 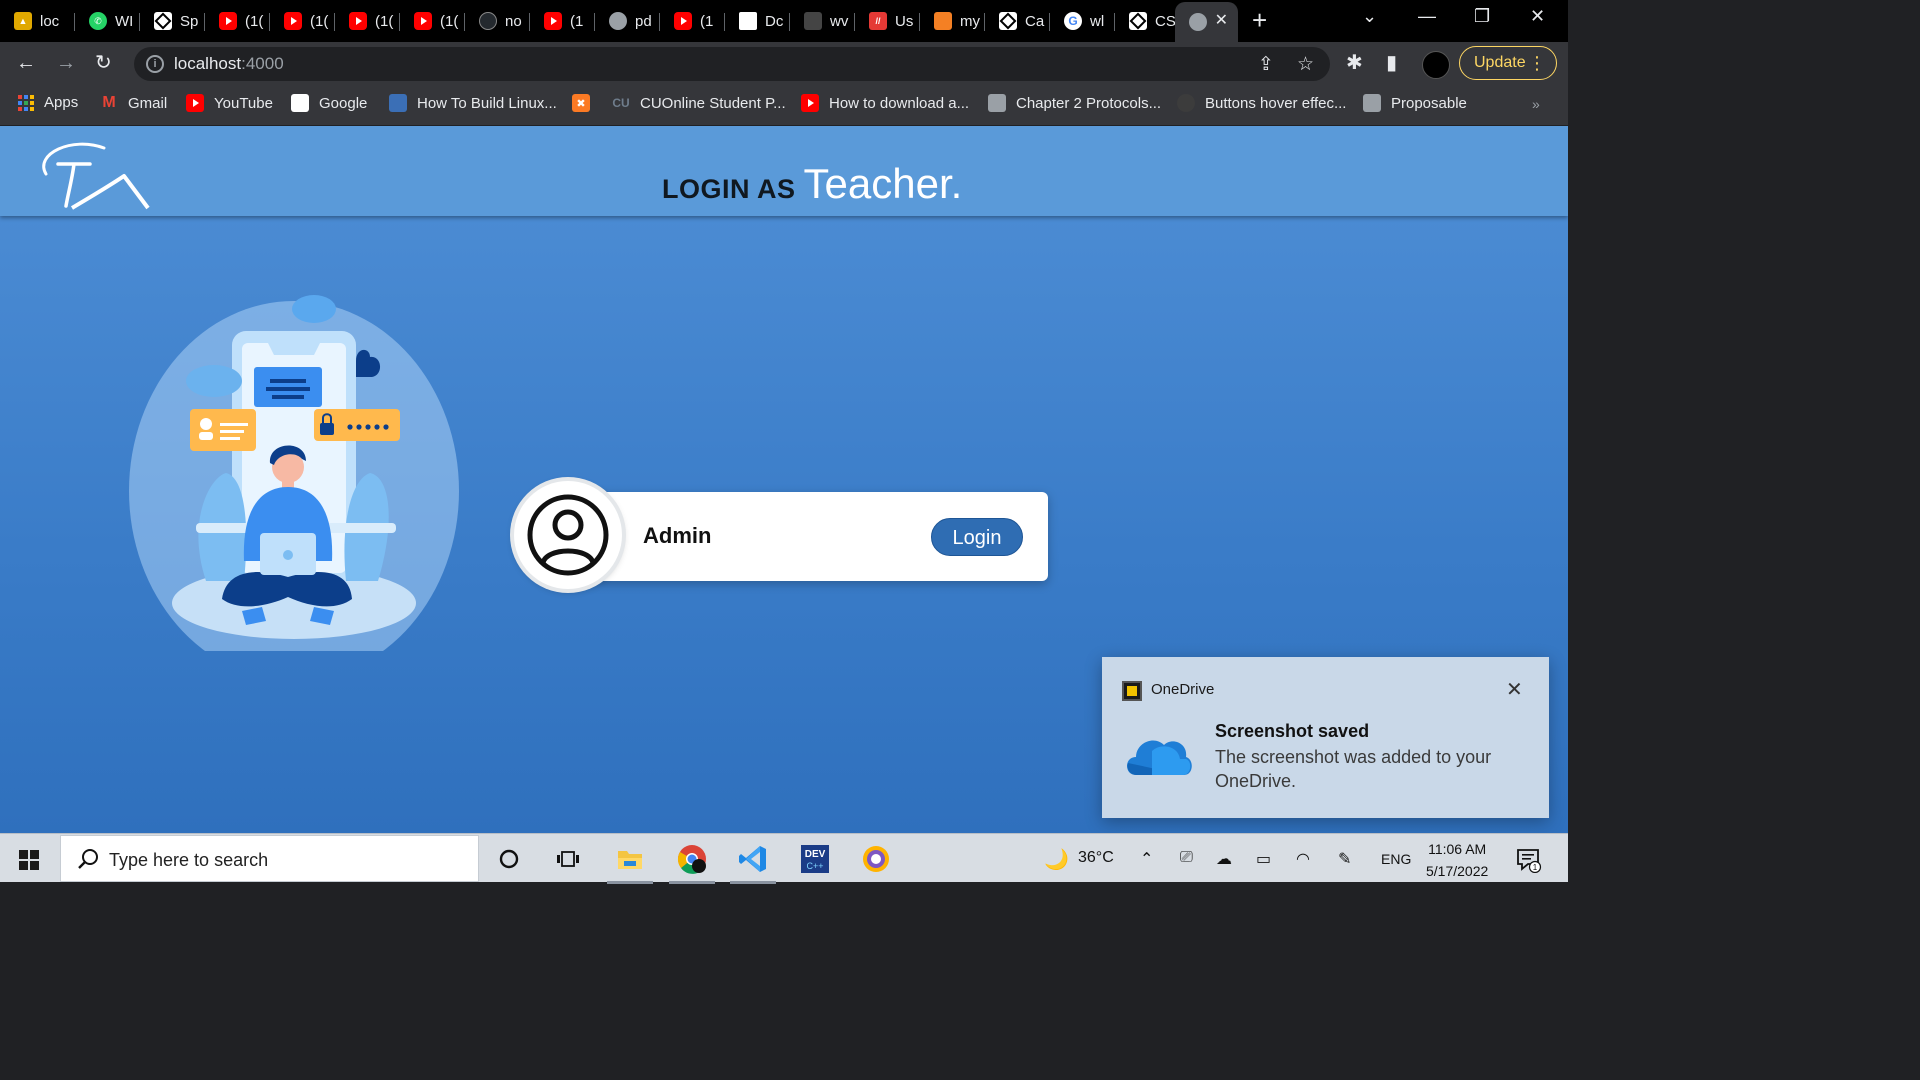 I want to click on tab-title: (1(, so click(x=384, y=21).